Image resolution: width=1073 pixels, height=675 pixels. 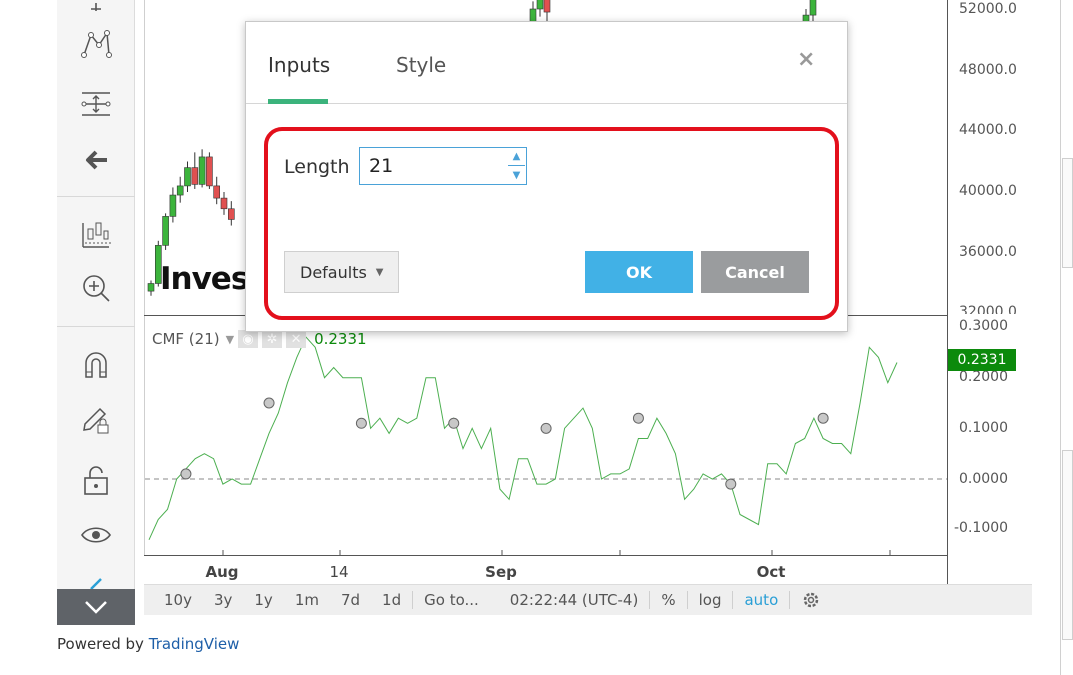 What do you see at coordinates (806, 59) in the screenshot?
I see `close-icon: ×` at bounding box center [806, 59].